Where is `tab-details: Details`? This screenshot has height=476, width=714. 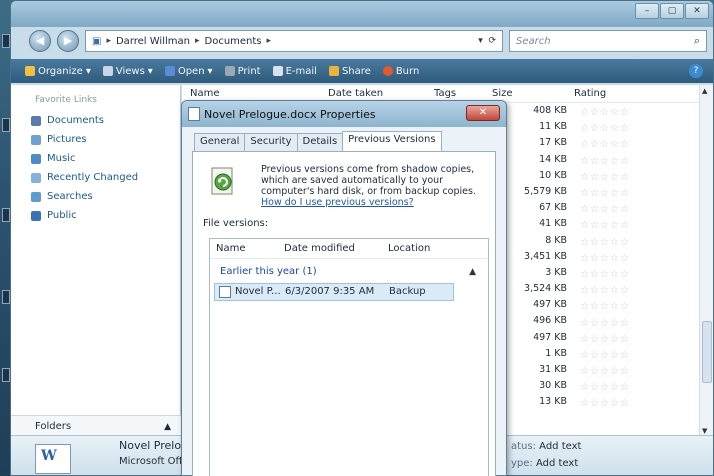
tab-details: Details is located at coordinates (320, 142).